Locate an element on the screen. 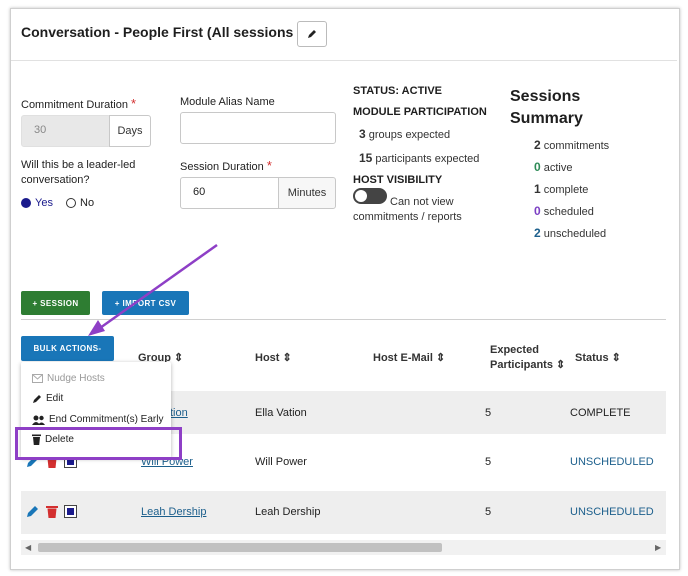 This screenshot has height=576, width=688. scroll-right-icon: ▶ is located at coordinates (658, 547).